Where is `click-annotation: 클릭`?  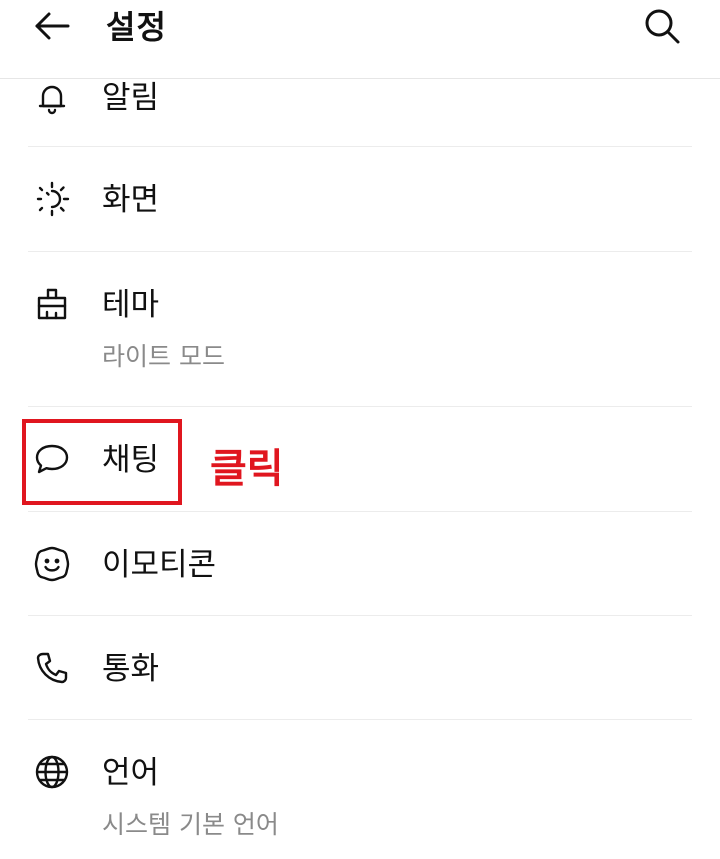 click-annotation: 클릭 is located at coordinates (247, 469).